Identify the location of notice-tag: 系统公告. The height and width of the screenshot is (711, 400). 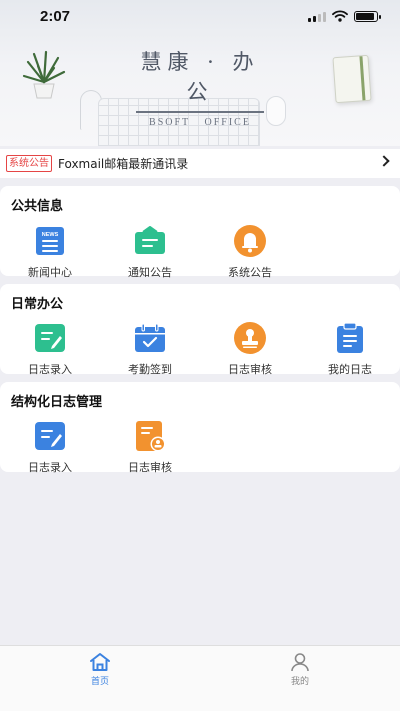
(29, 163).